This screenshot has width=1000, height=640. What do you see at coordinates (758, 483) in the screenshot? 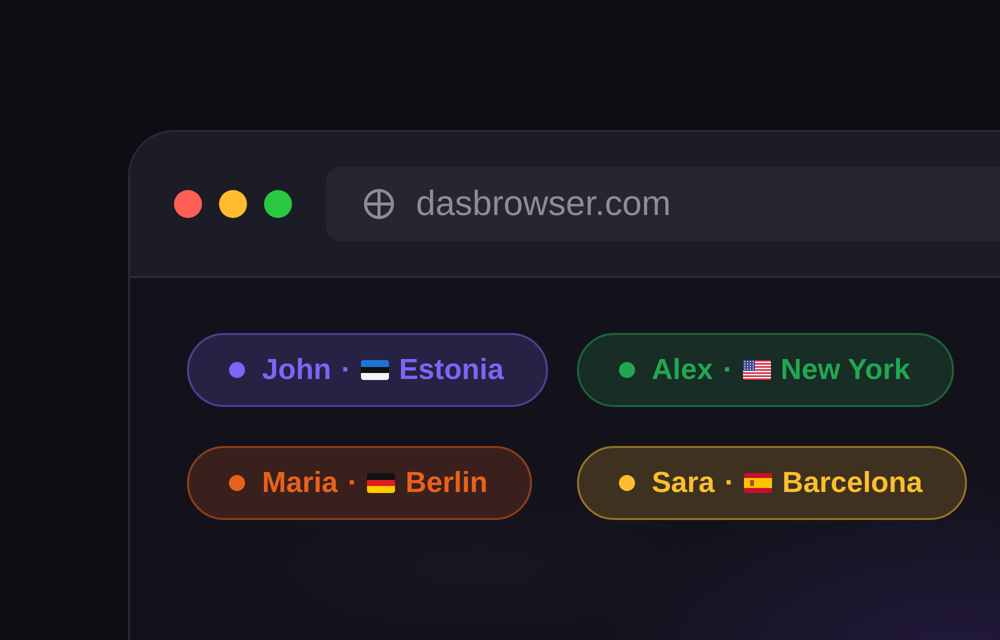
I see `spain-flag-icon` at bounding box center [758, 483].